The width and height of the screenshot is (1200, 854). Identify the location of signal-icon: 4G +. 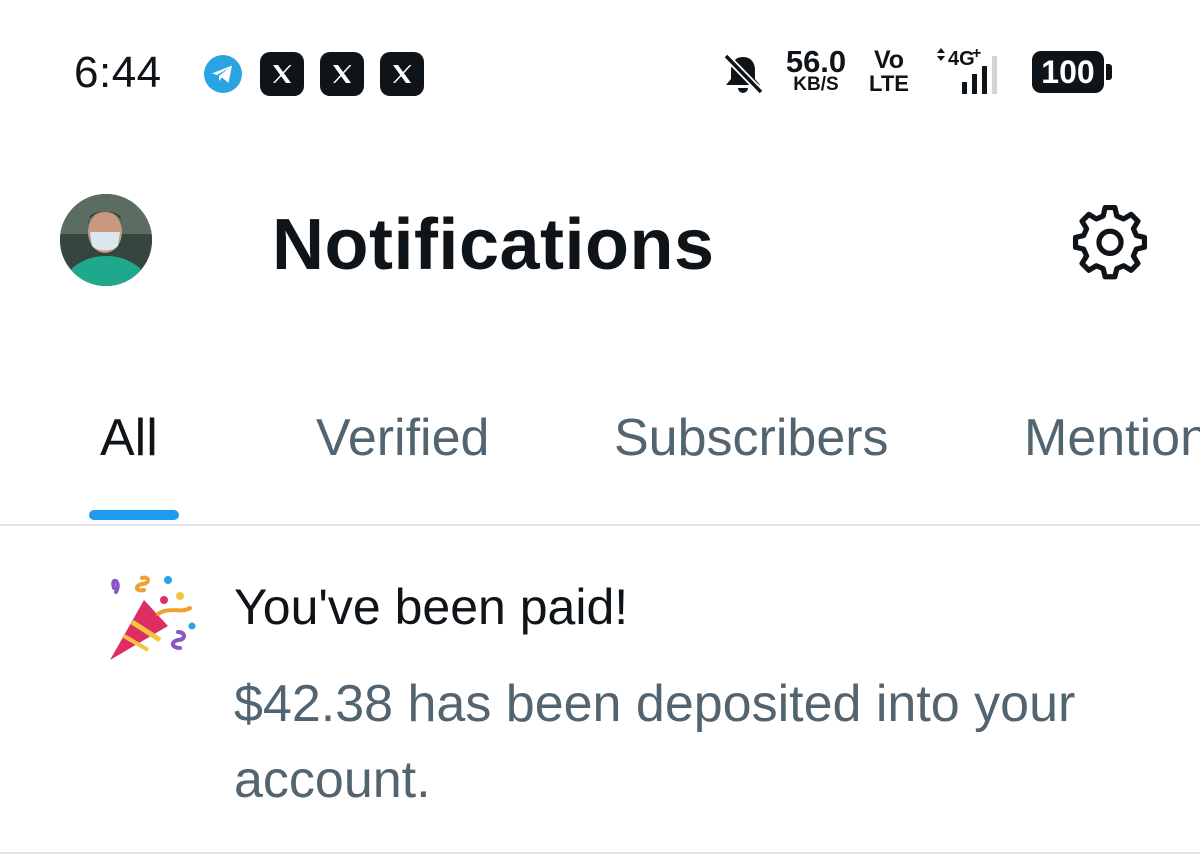
(967, 69).